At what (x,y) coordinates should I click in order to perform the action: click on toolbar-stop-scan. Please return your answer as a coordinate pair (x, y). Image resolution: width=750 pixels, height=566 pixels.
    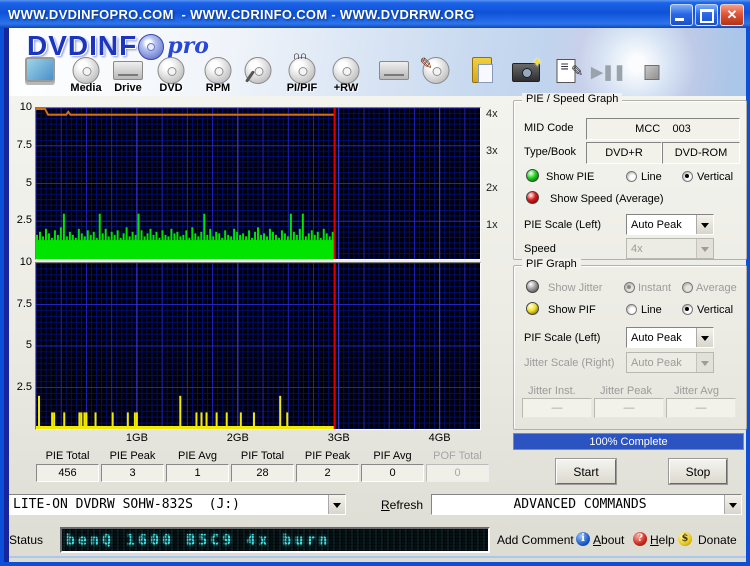
    Looking at the image, I should click on (652, 75).